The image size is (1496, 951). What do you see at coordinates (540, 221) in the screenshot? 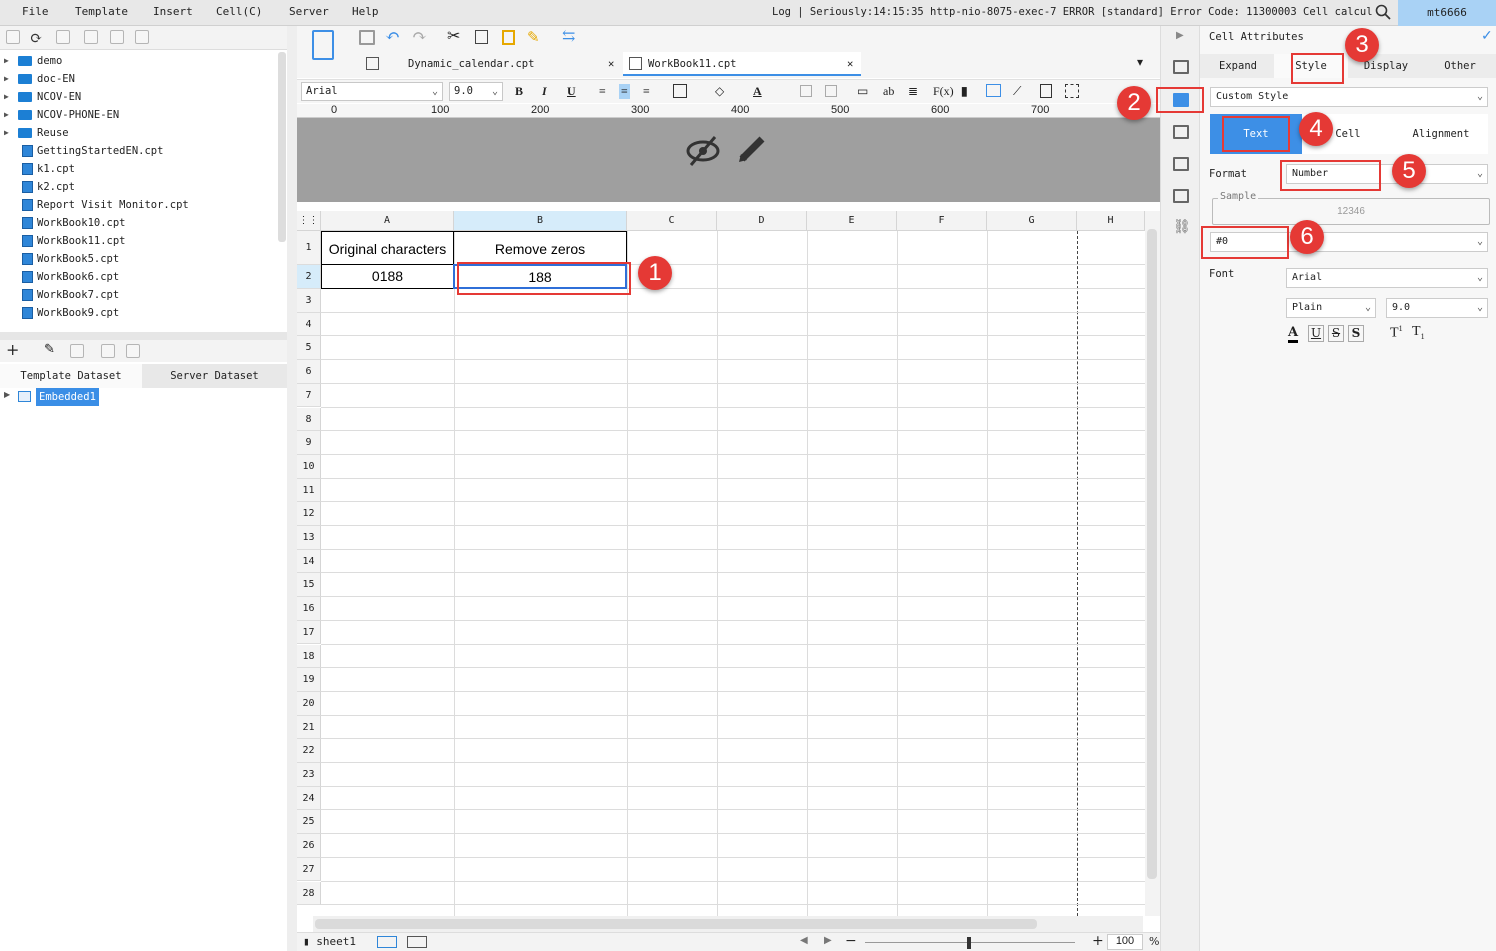
I see `column-header: B` at bounding box center [540, 221].